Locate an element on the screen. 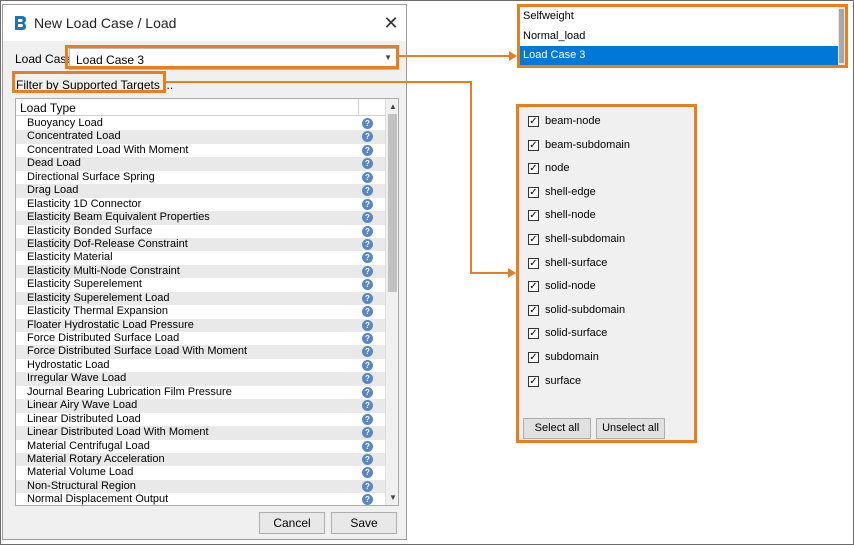 The width and height of the screenshot is (854, 545). connector-arrow is located at coordinates (513, 56).